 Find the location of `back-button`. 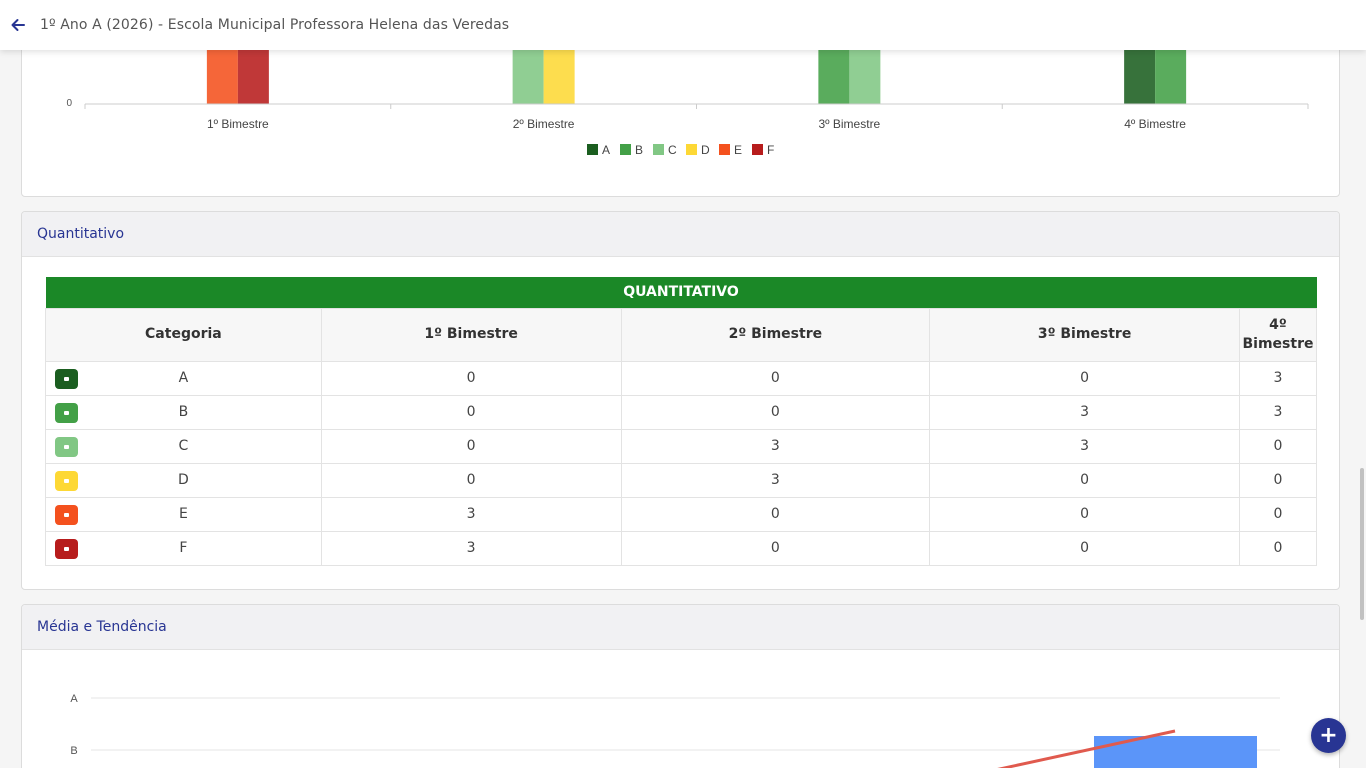

back-button is located at coordinates (18, 25).